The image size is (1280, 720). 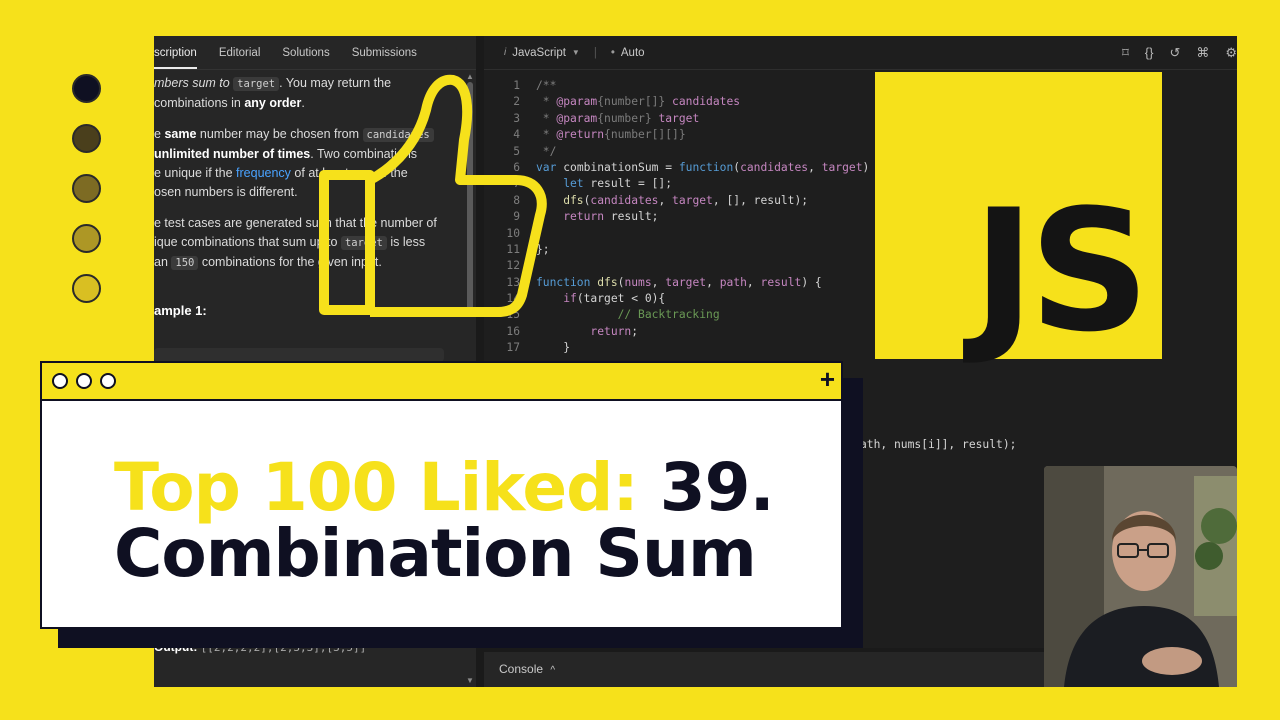 I want to click on language-select: i JavaScript ▼, so click(x=542, y=53).